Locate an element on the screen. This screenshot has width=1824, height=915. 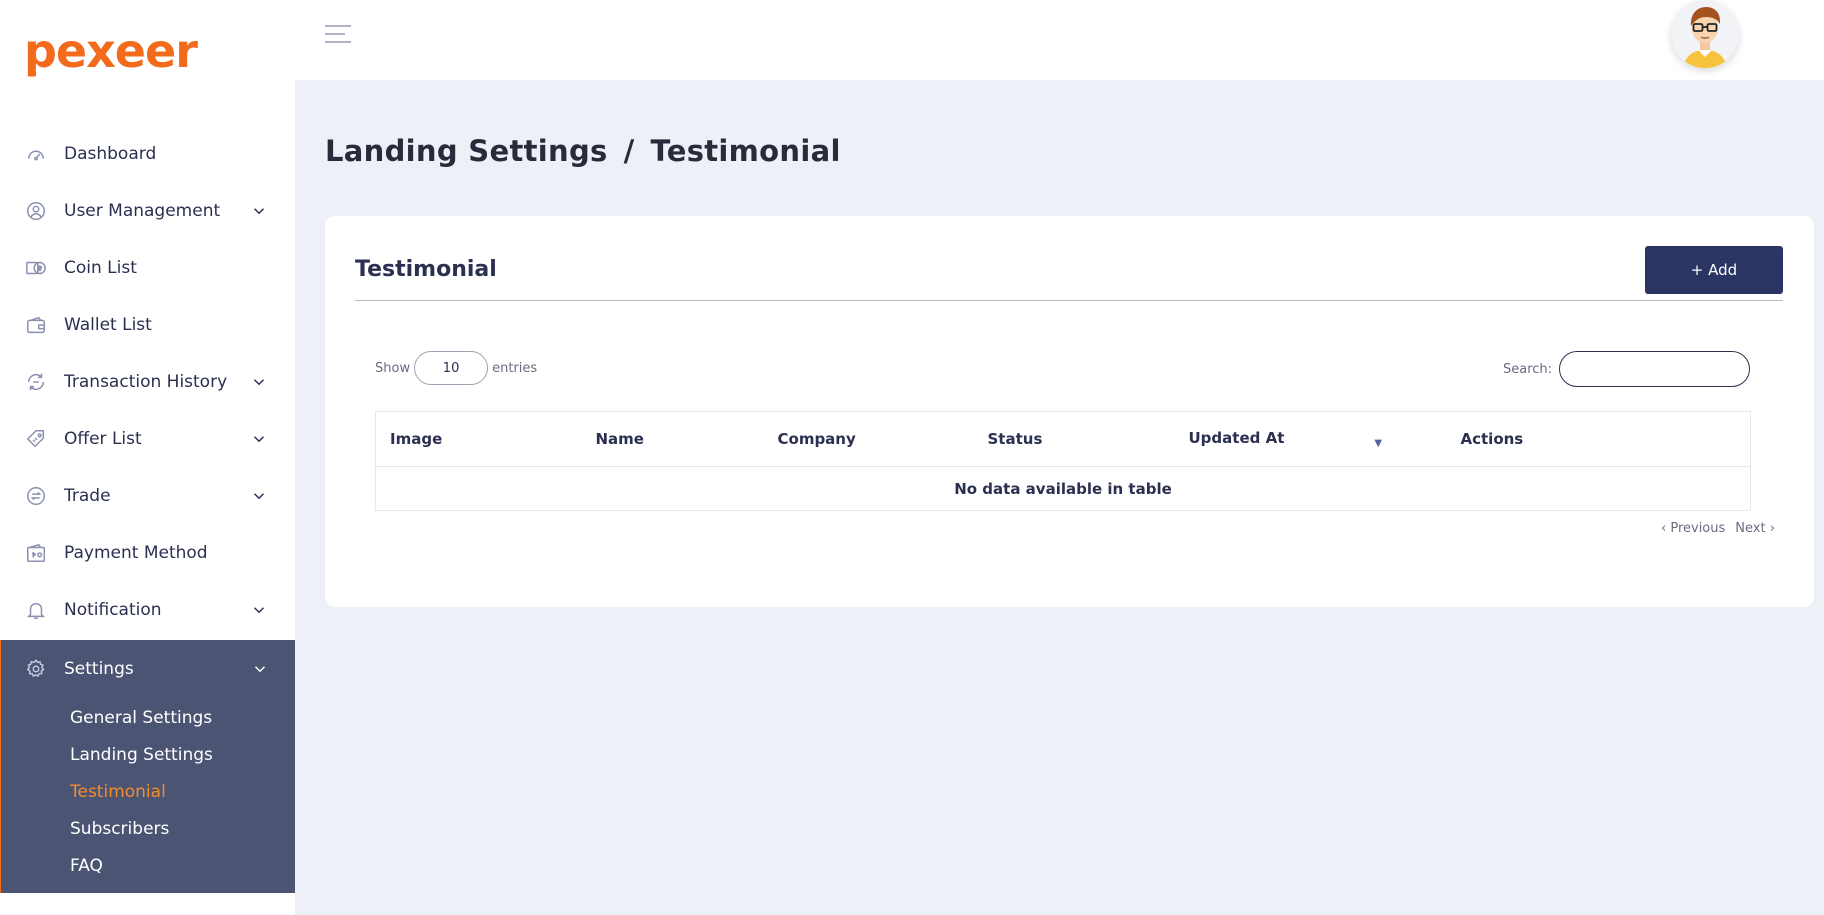
column-header-updated-at: Updated At ▼ is located at coordinates (1324, 439).